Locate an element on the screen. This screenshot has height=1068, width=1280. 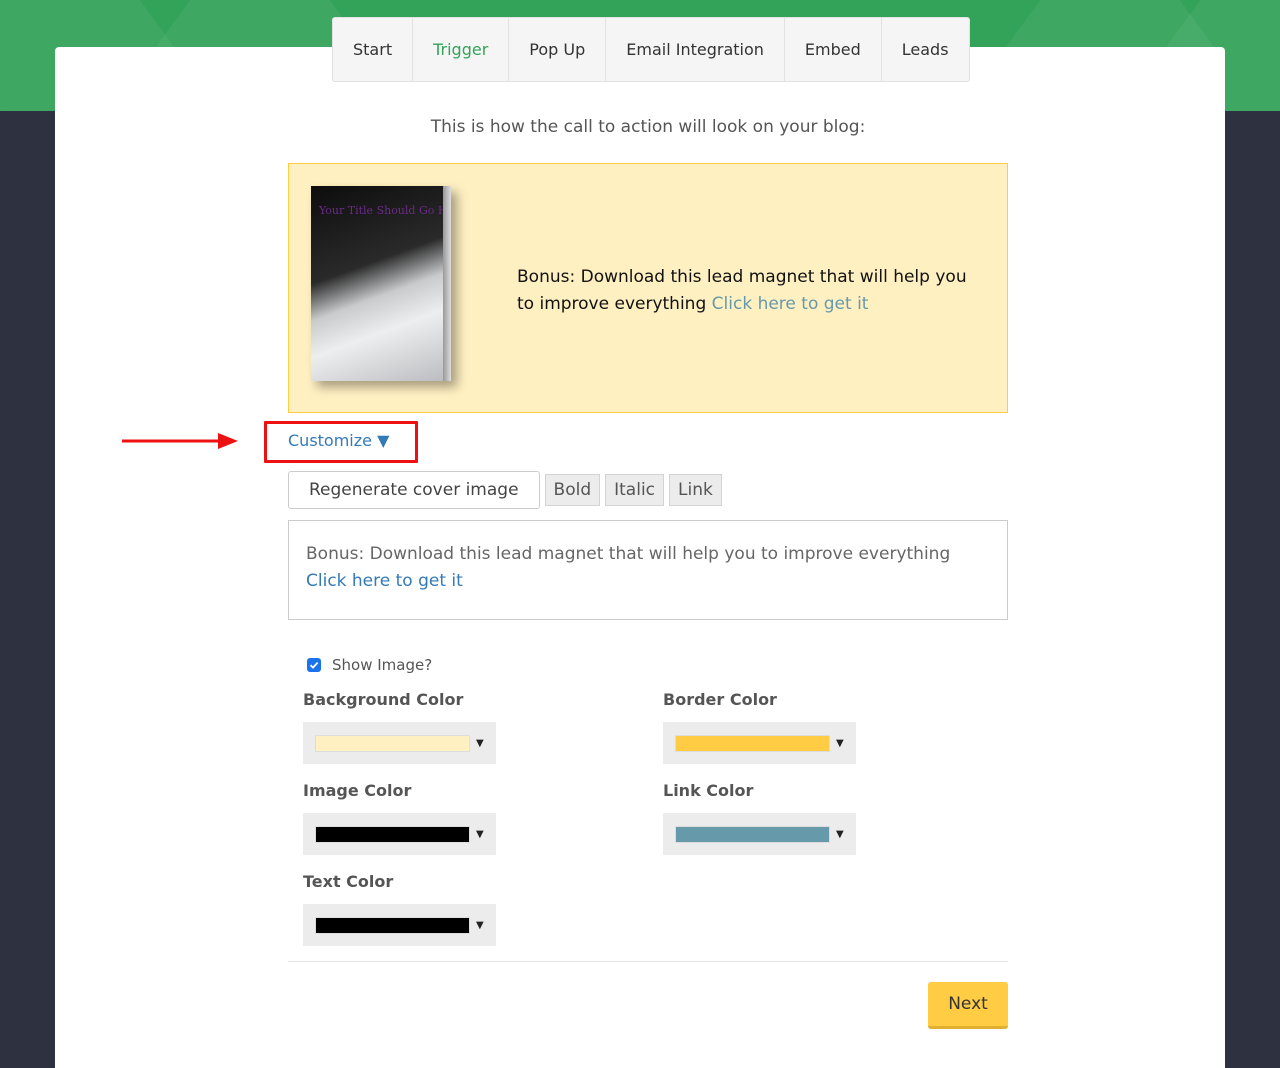
background-color-label: Background Color is located at coordinates (383, 699).